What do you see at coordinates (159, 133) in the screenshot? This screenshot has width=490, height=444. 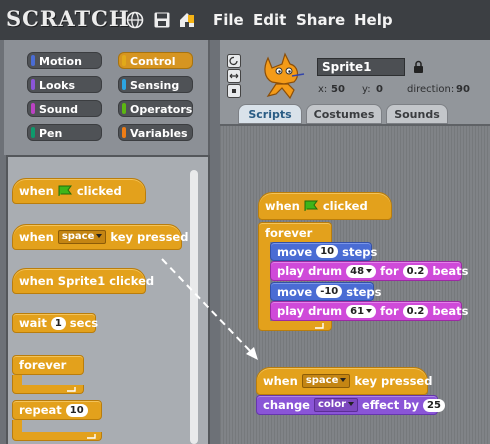 I see `category-label: Variables` at bounding box center [159, 133].